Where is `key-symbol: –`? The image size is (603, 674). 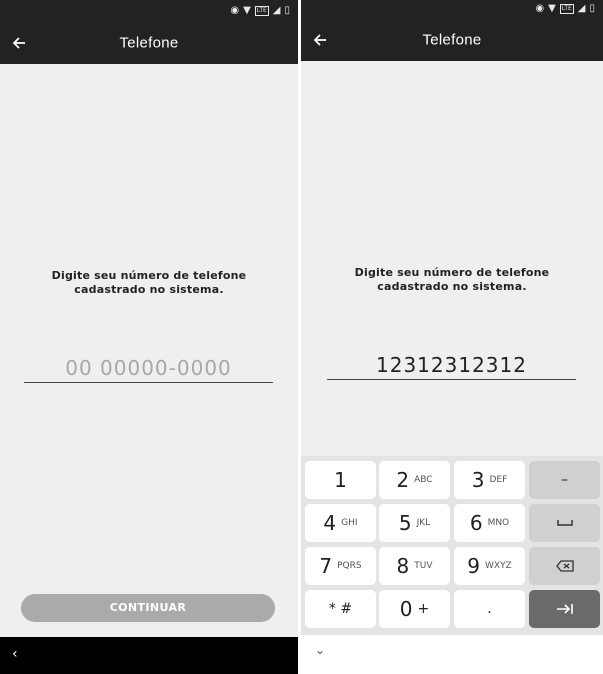 key-symbol: – is located at coordinates (564, 480).